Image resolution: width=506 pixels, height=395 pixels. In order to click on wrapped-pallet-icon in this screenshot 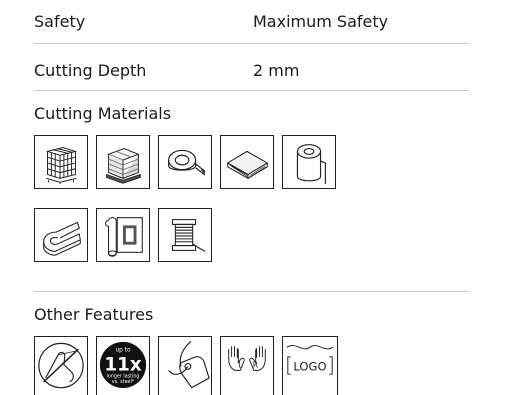, I will do `click(123, 162)`.